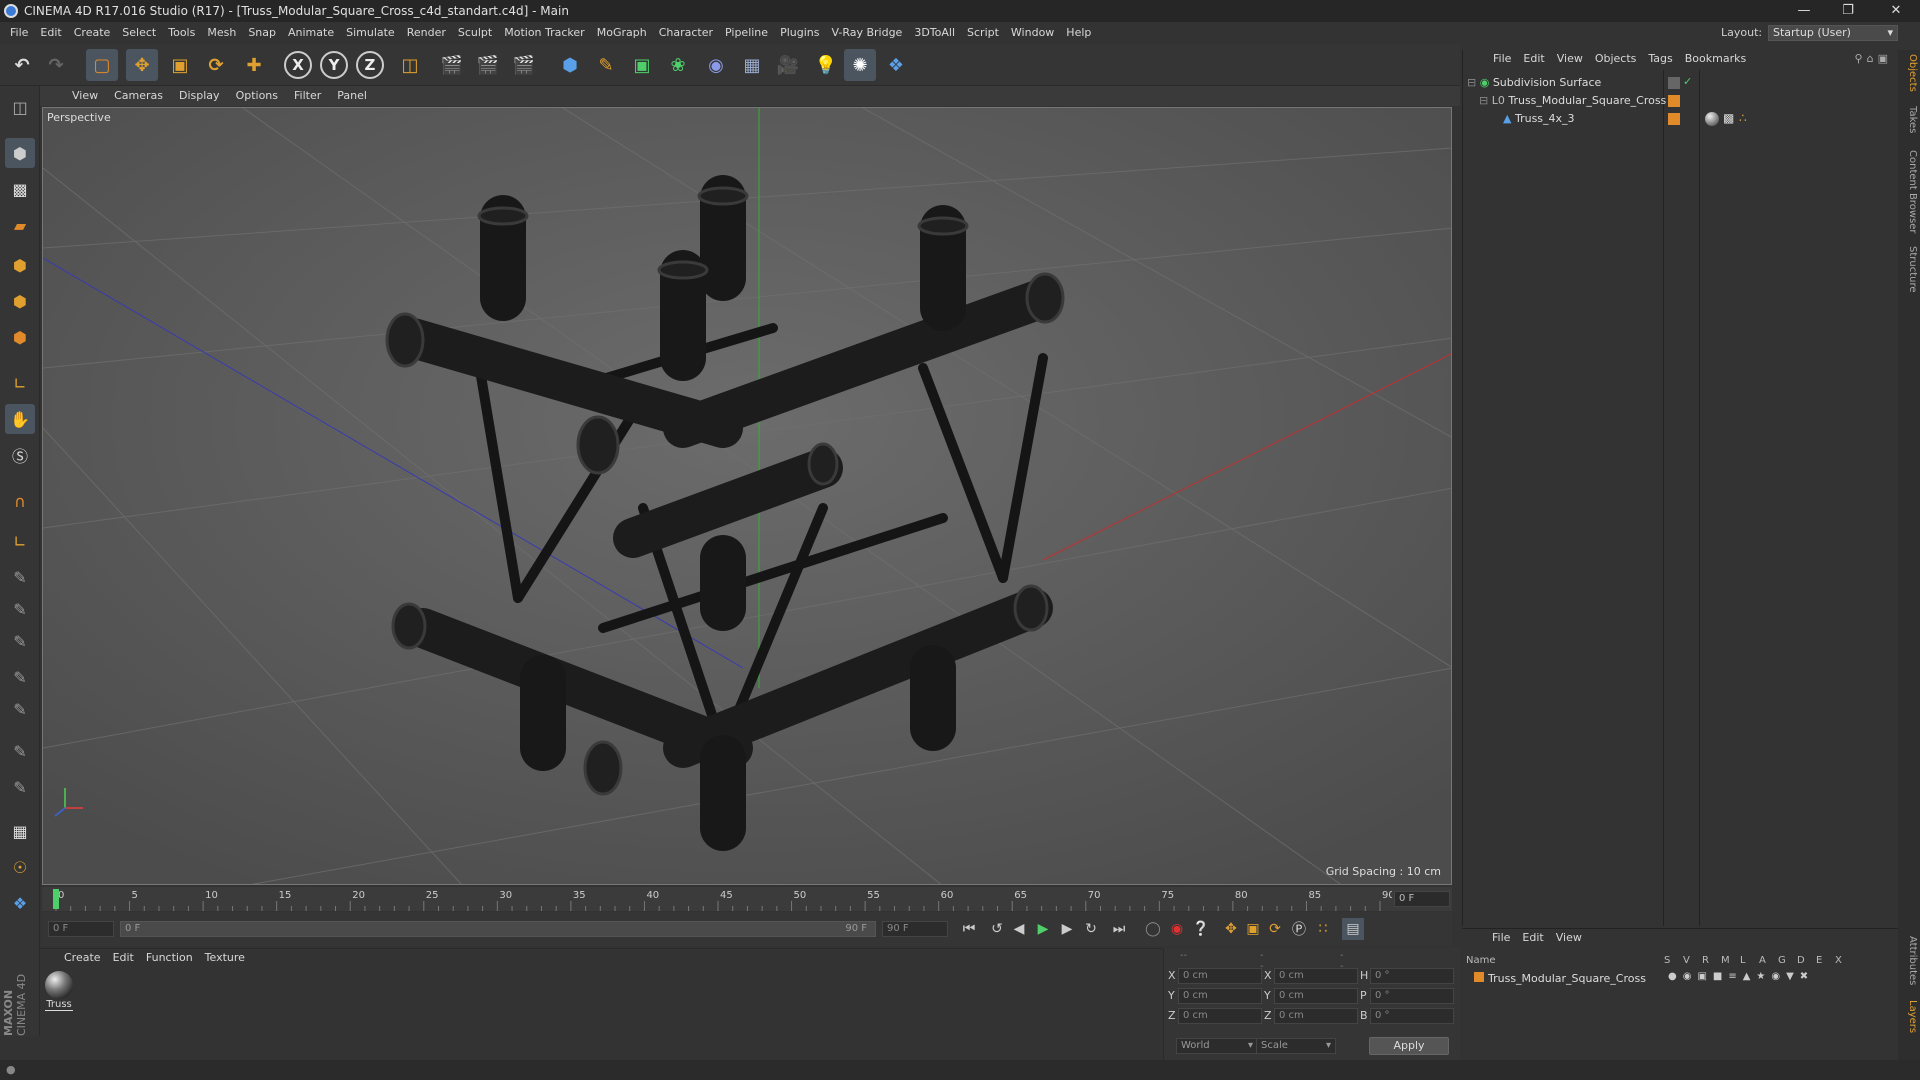  Describe the element at coordinates (1299, 929) in the screenshot. I see `key-parameter-button: Ⓟ` at that location.